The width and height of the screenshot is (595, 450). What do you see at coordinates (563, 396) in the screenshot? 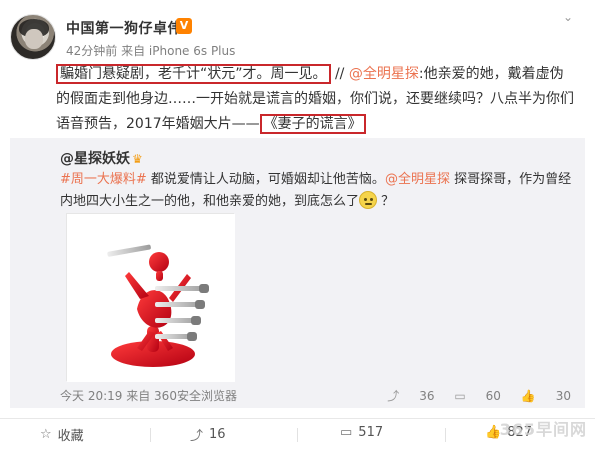
I see `repost-like-count: 30` at bounding box center [563, 396].